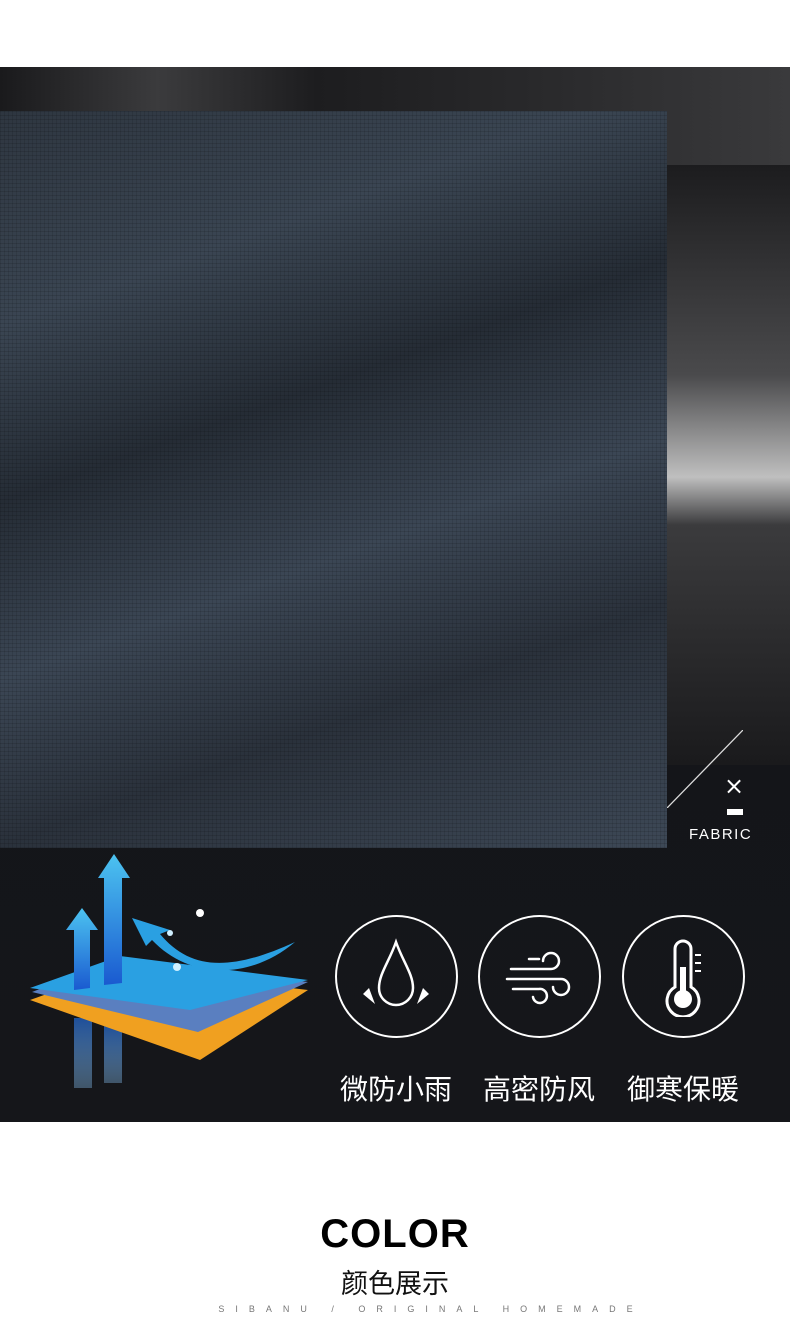  Describe the element at coordinates (735, 812) in the screenshot. I see `dash-decoration` at that location.